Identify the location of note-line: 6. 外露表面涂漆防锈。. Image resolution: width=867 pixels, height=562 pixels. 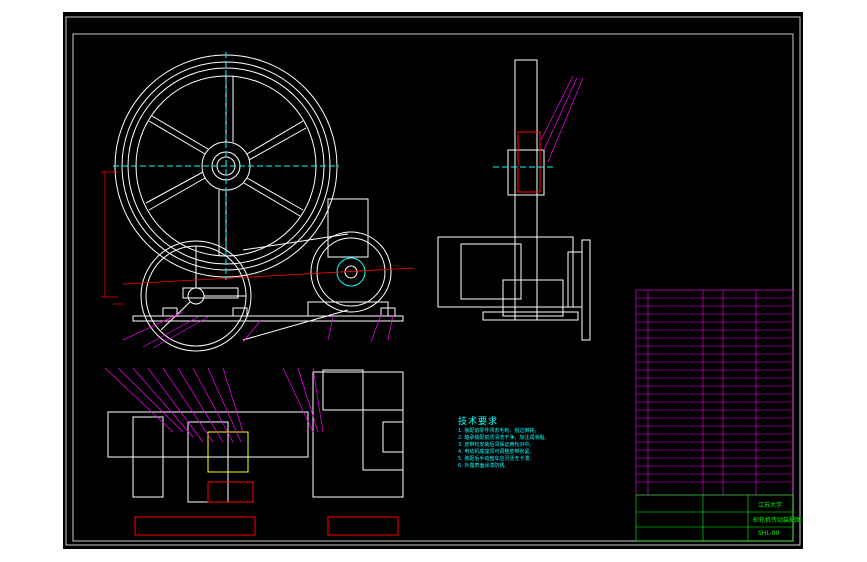
(484, 466).